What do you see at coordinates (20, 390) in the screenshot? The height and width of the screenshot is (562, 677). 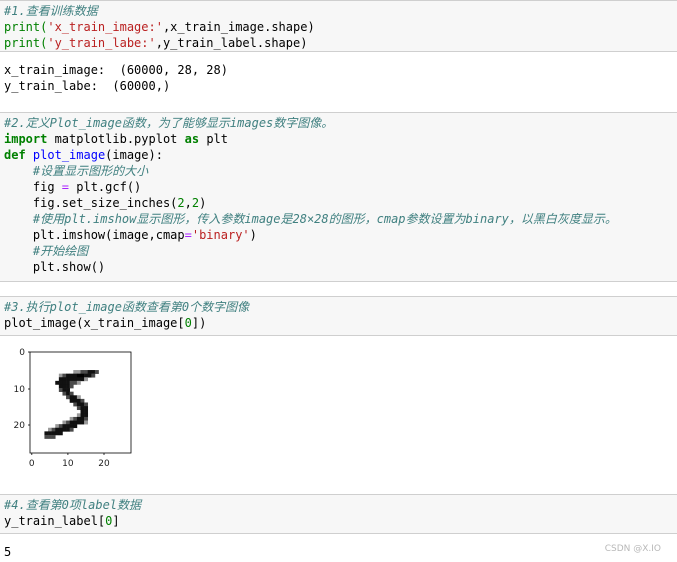 I see `y-tick-label: 10` at bounding box center [20, 390].